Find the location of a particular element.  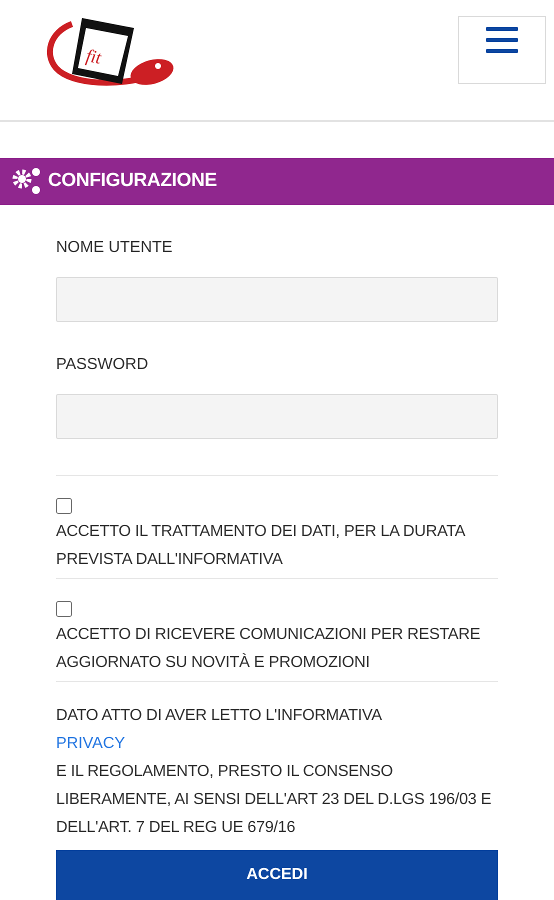

login-button: ACCEDI is located at coordinates (277, 875).